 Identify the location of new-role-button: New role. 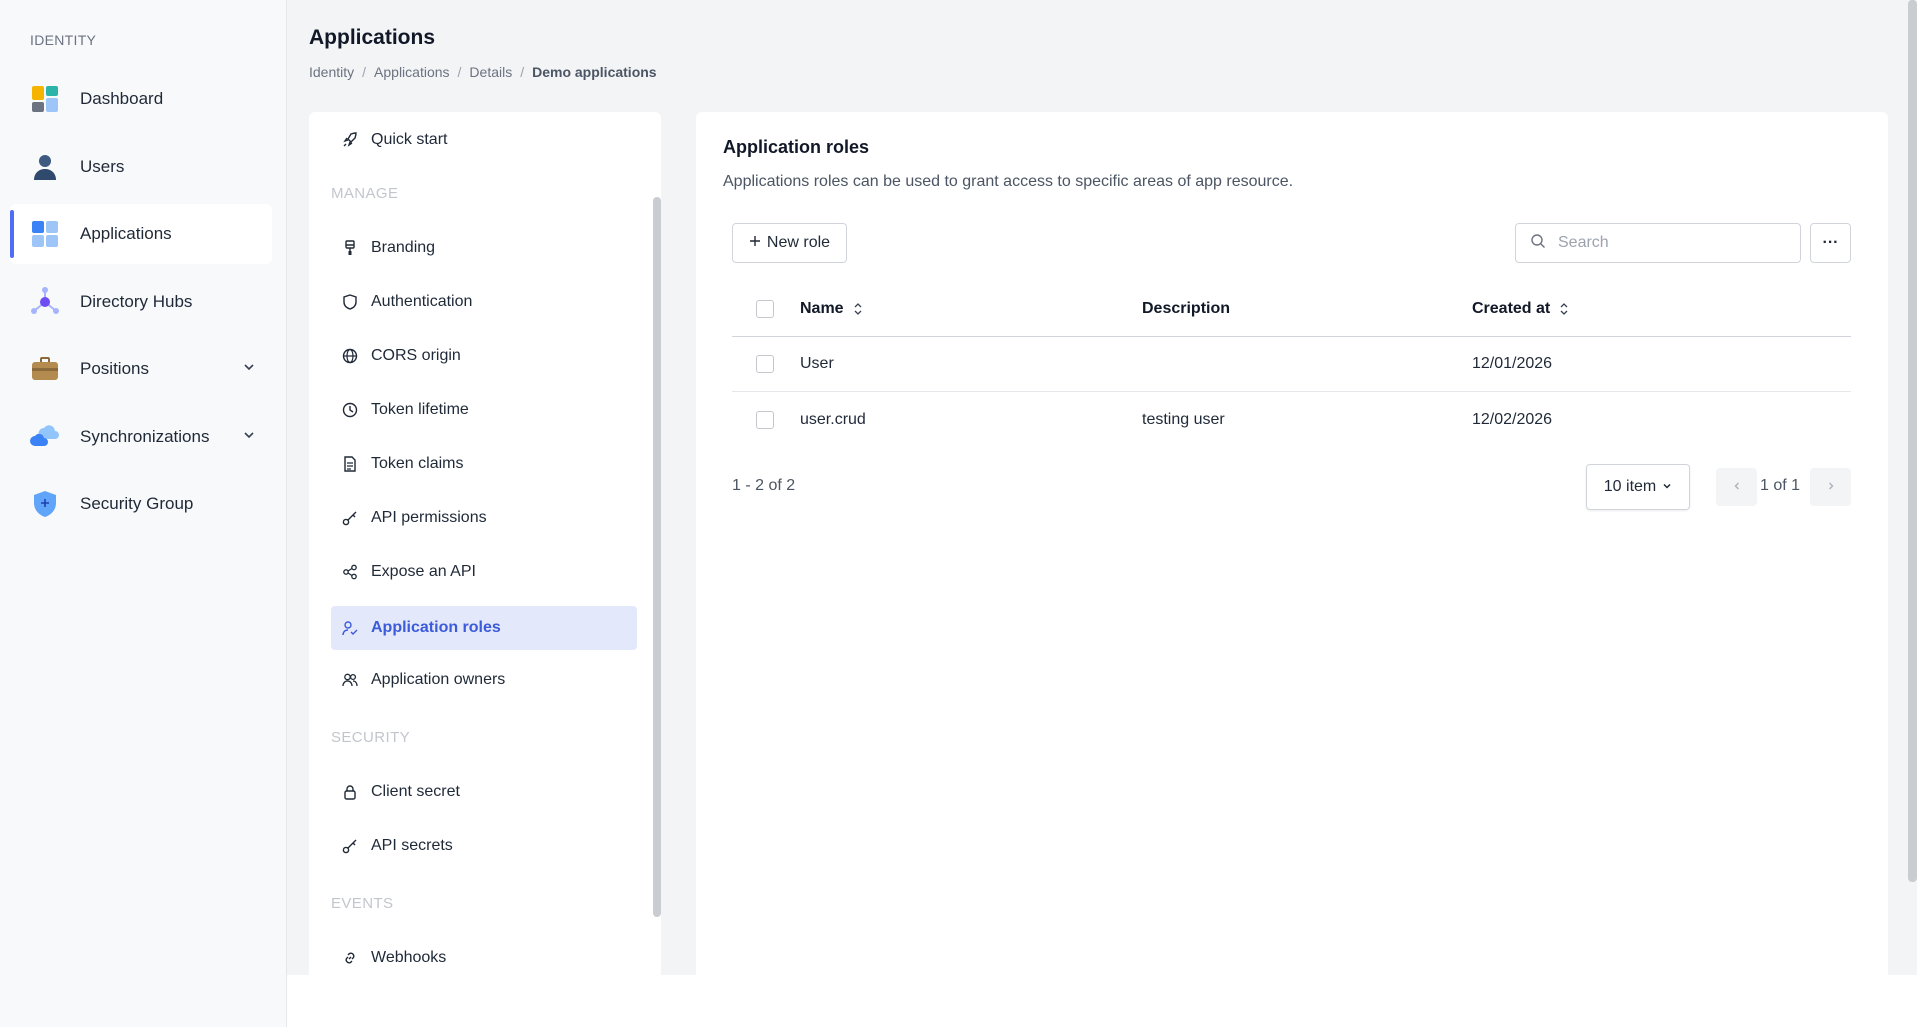
(789, 243).